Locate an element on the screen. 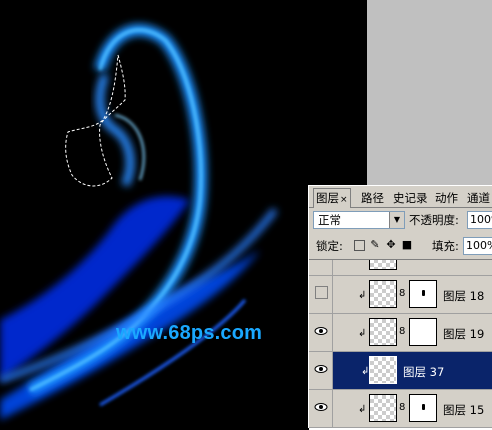 Image resolution: width=492 pixels, height=430 pixels. close-icon: × is located at coordinates (344, 200).